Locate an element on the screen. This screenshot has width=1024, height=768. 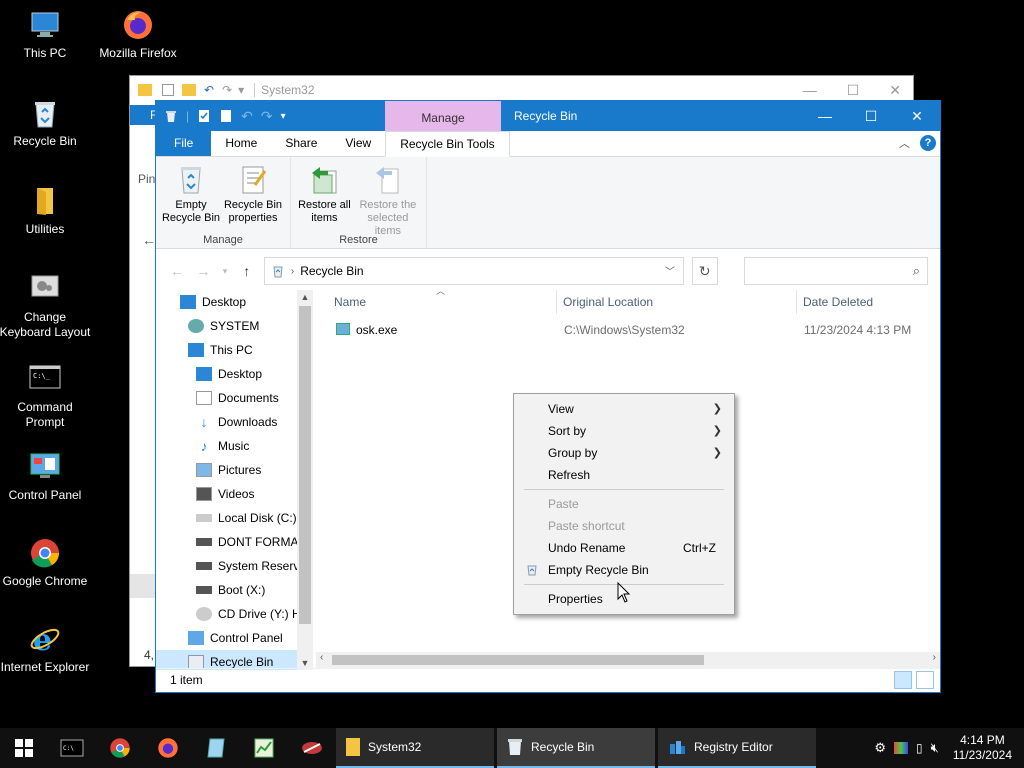
horizontal-scrollbar: ‹ › is located at coordinates (628, 660).